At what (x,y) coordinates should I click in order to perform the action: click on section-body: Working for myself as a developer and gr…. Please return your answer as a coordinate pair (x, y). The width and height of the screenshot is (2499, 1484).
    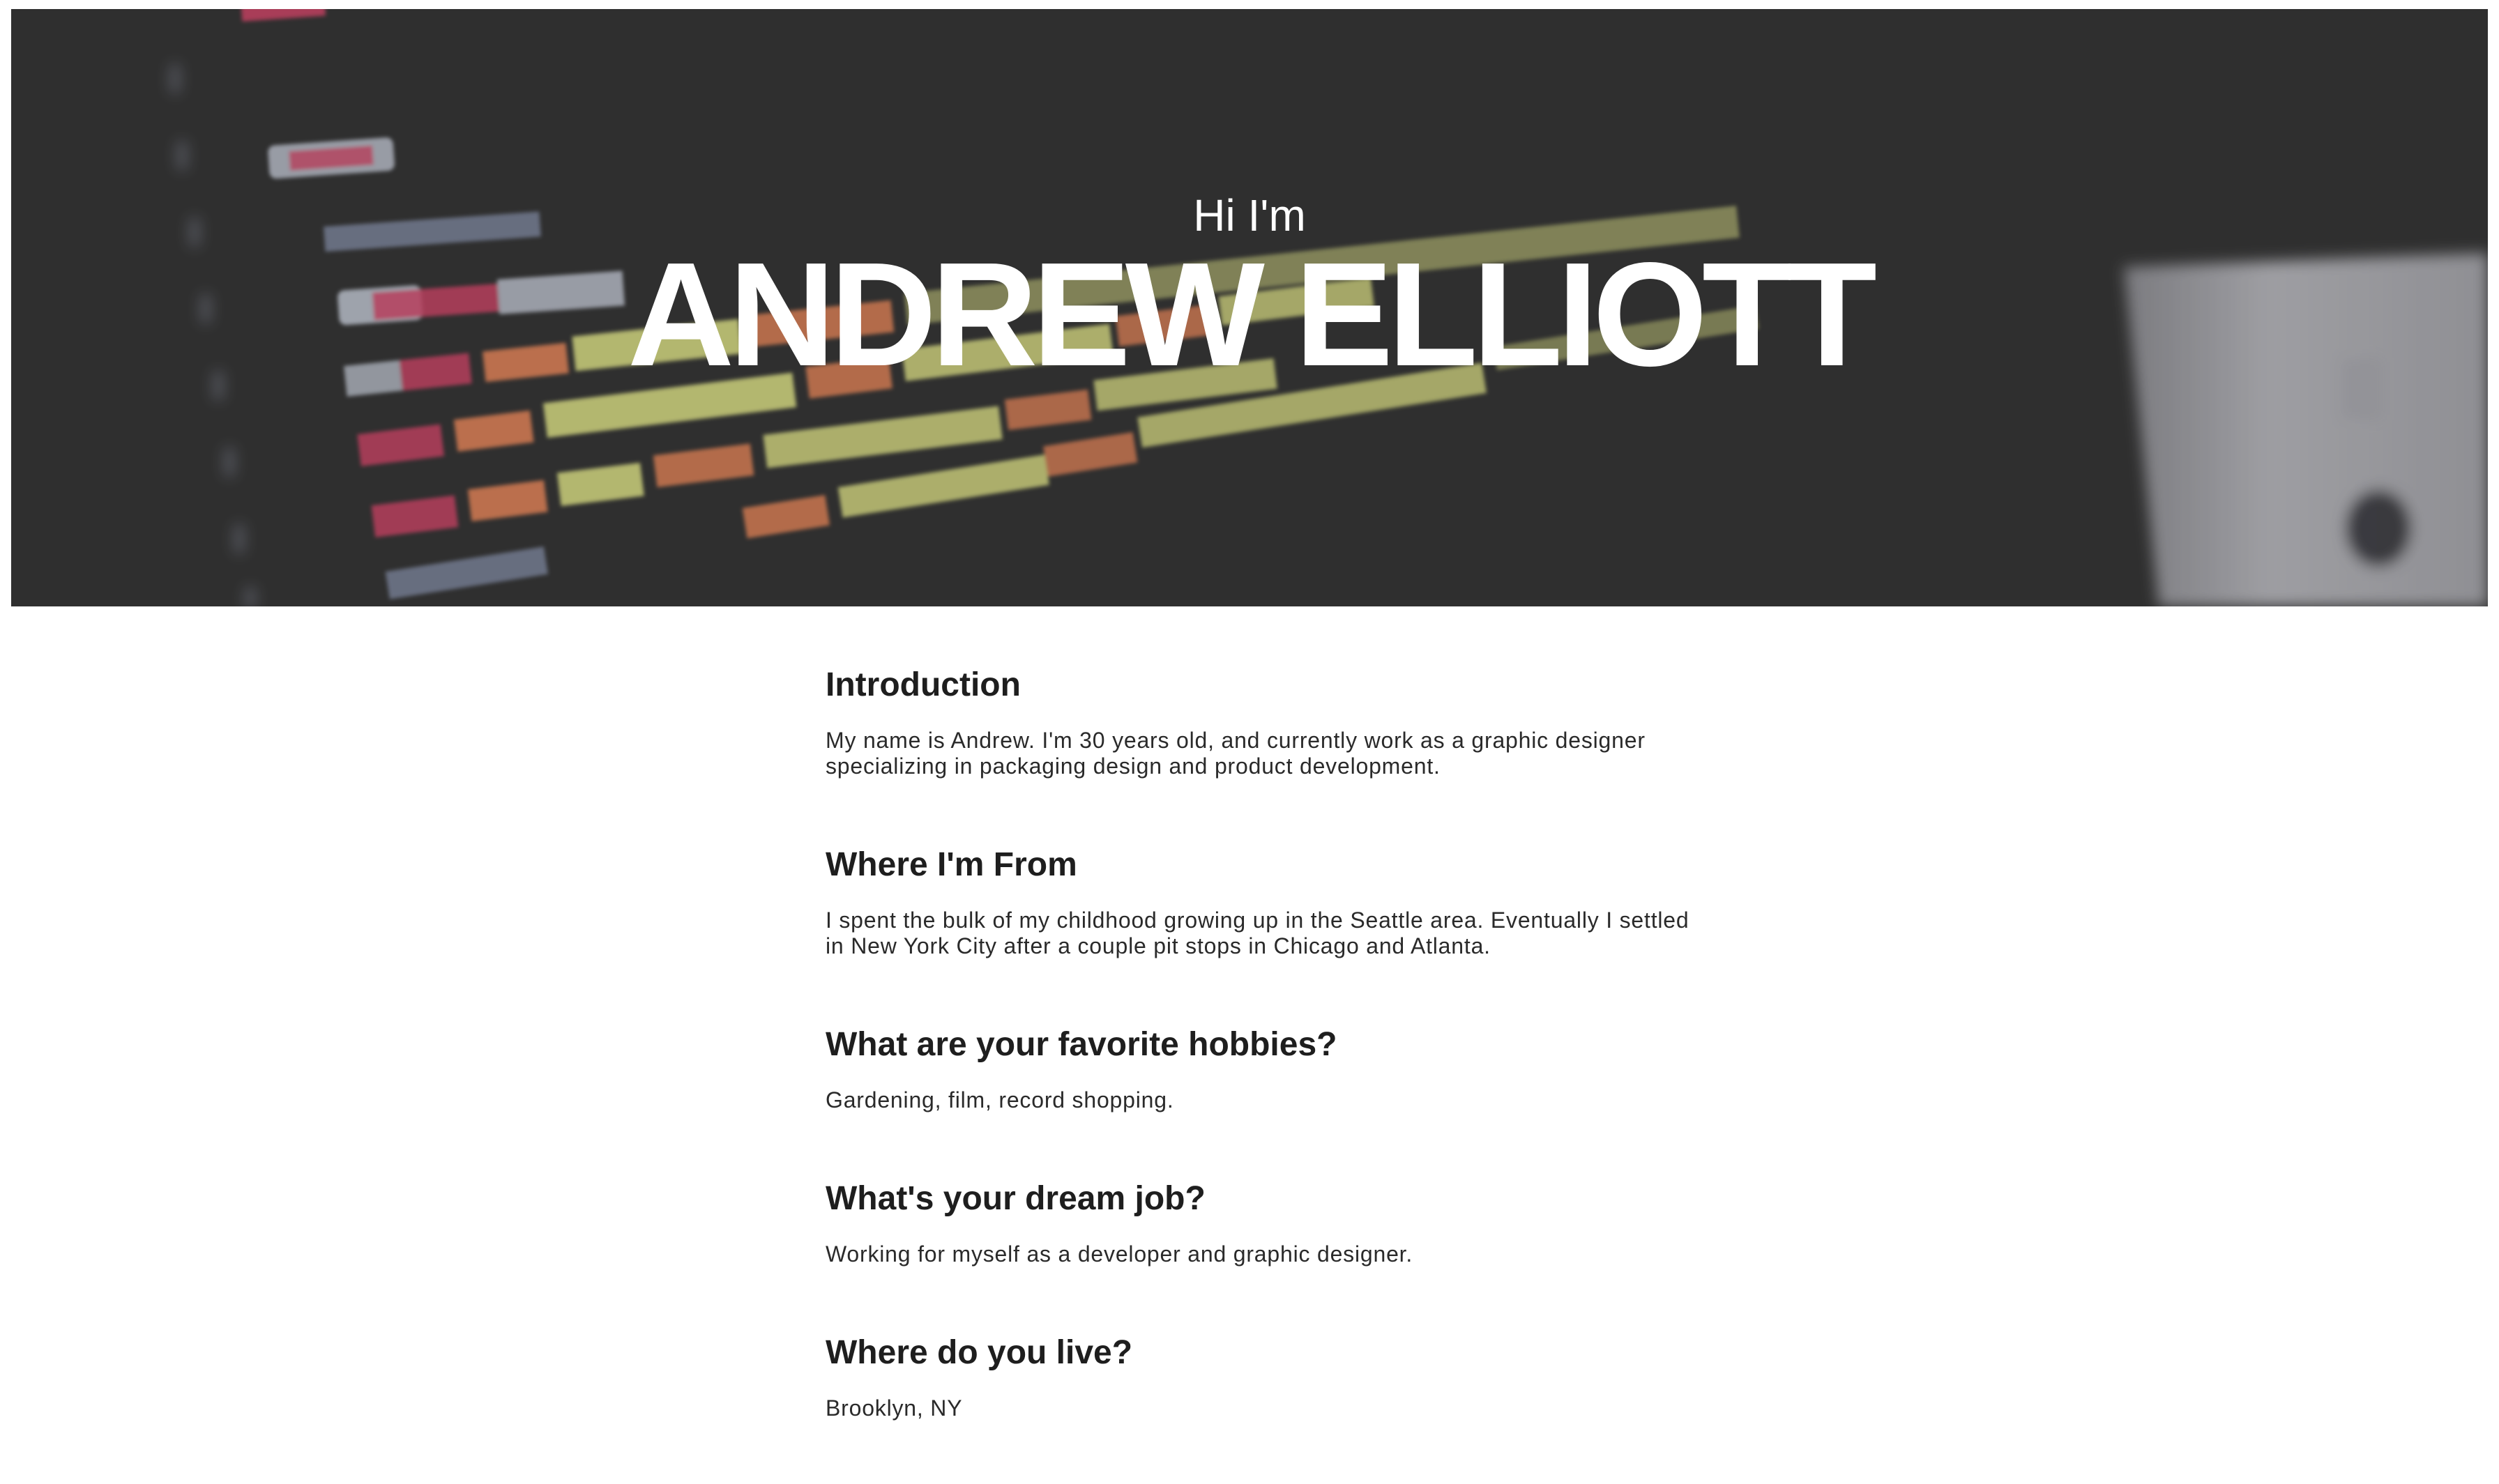
    Looking at the image, I should click on (1119, 1254).